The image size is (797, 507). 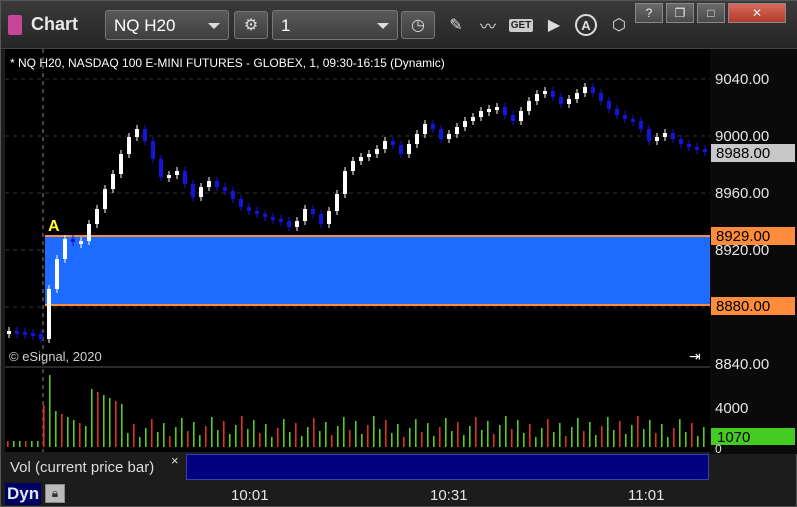 I want to click on draw-tool-button: ✎, so click(x=456, y=25).